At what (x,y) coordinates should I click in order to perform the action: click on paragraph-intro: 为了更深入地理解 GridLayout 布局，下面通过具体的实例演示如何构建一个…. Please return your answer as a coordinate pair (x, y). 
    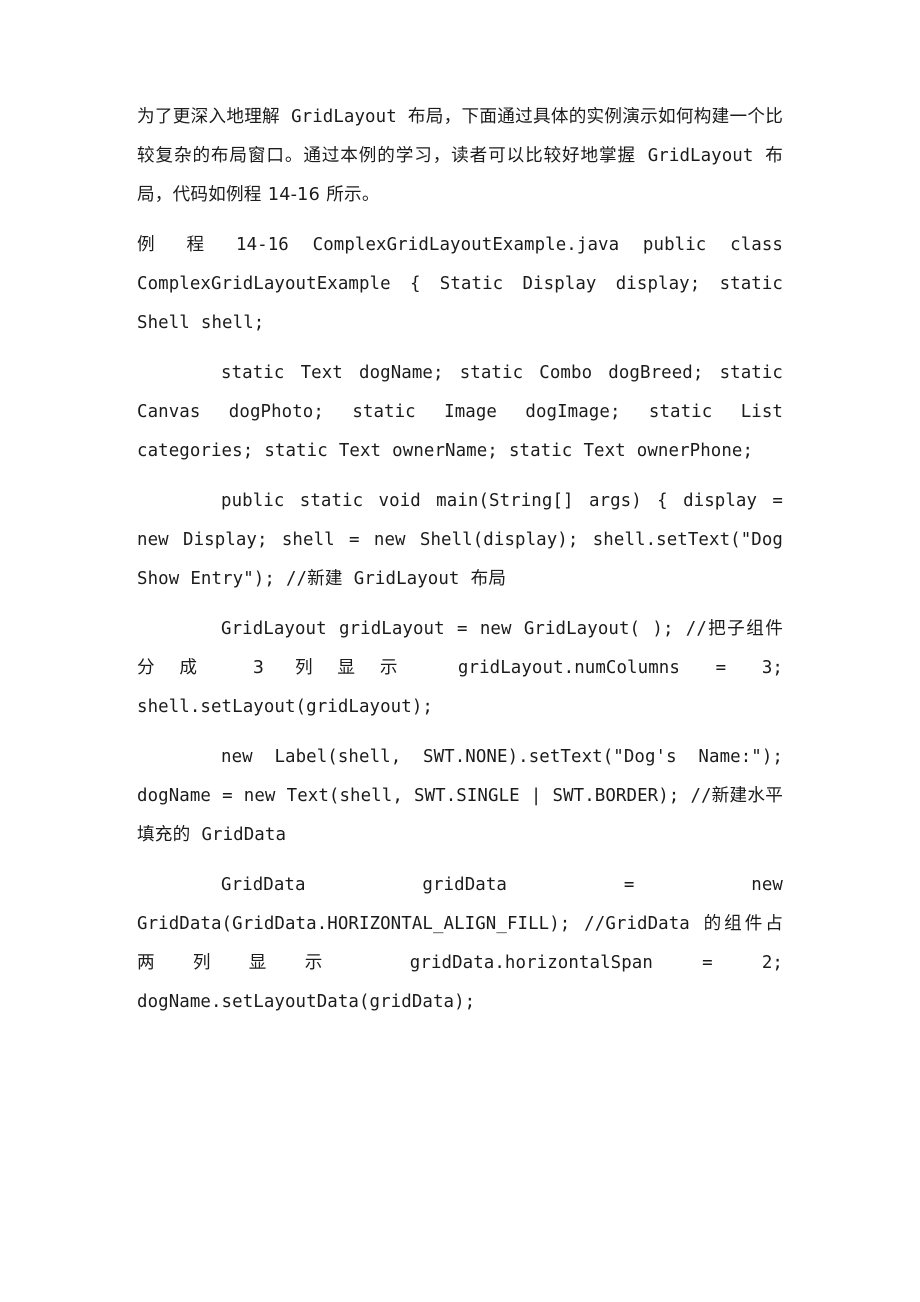
    Looking at the image, I should click on (460, 156).